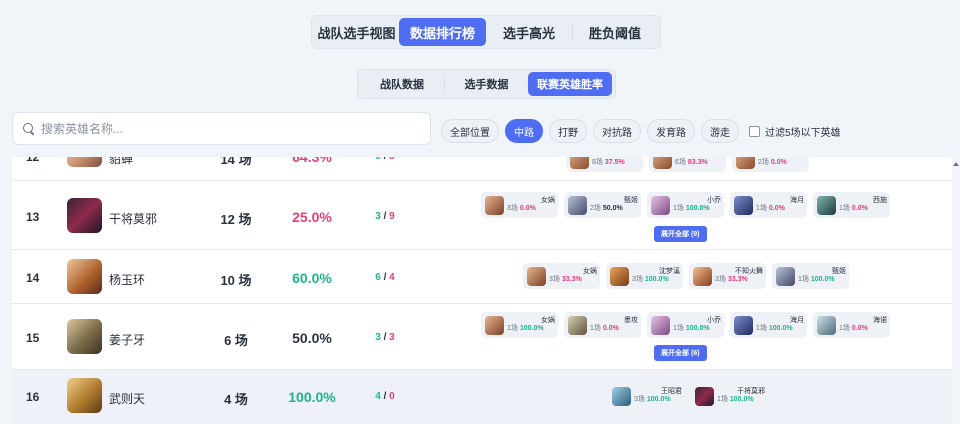 The width and height of the screenshot is (960, 424). I want to click on expand-all-button: 展开全部 (9), so click(680, 234).